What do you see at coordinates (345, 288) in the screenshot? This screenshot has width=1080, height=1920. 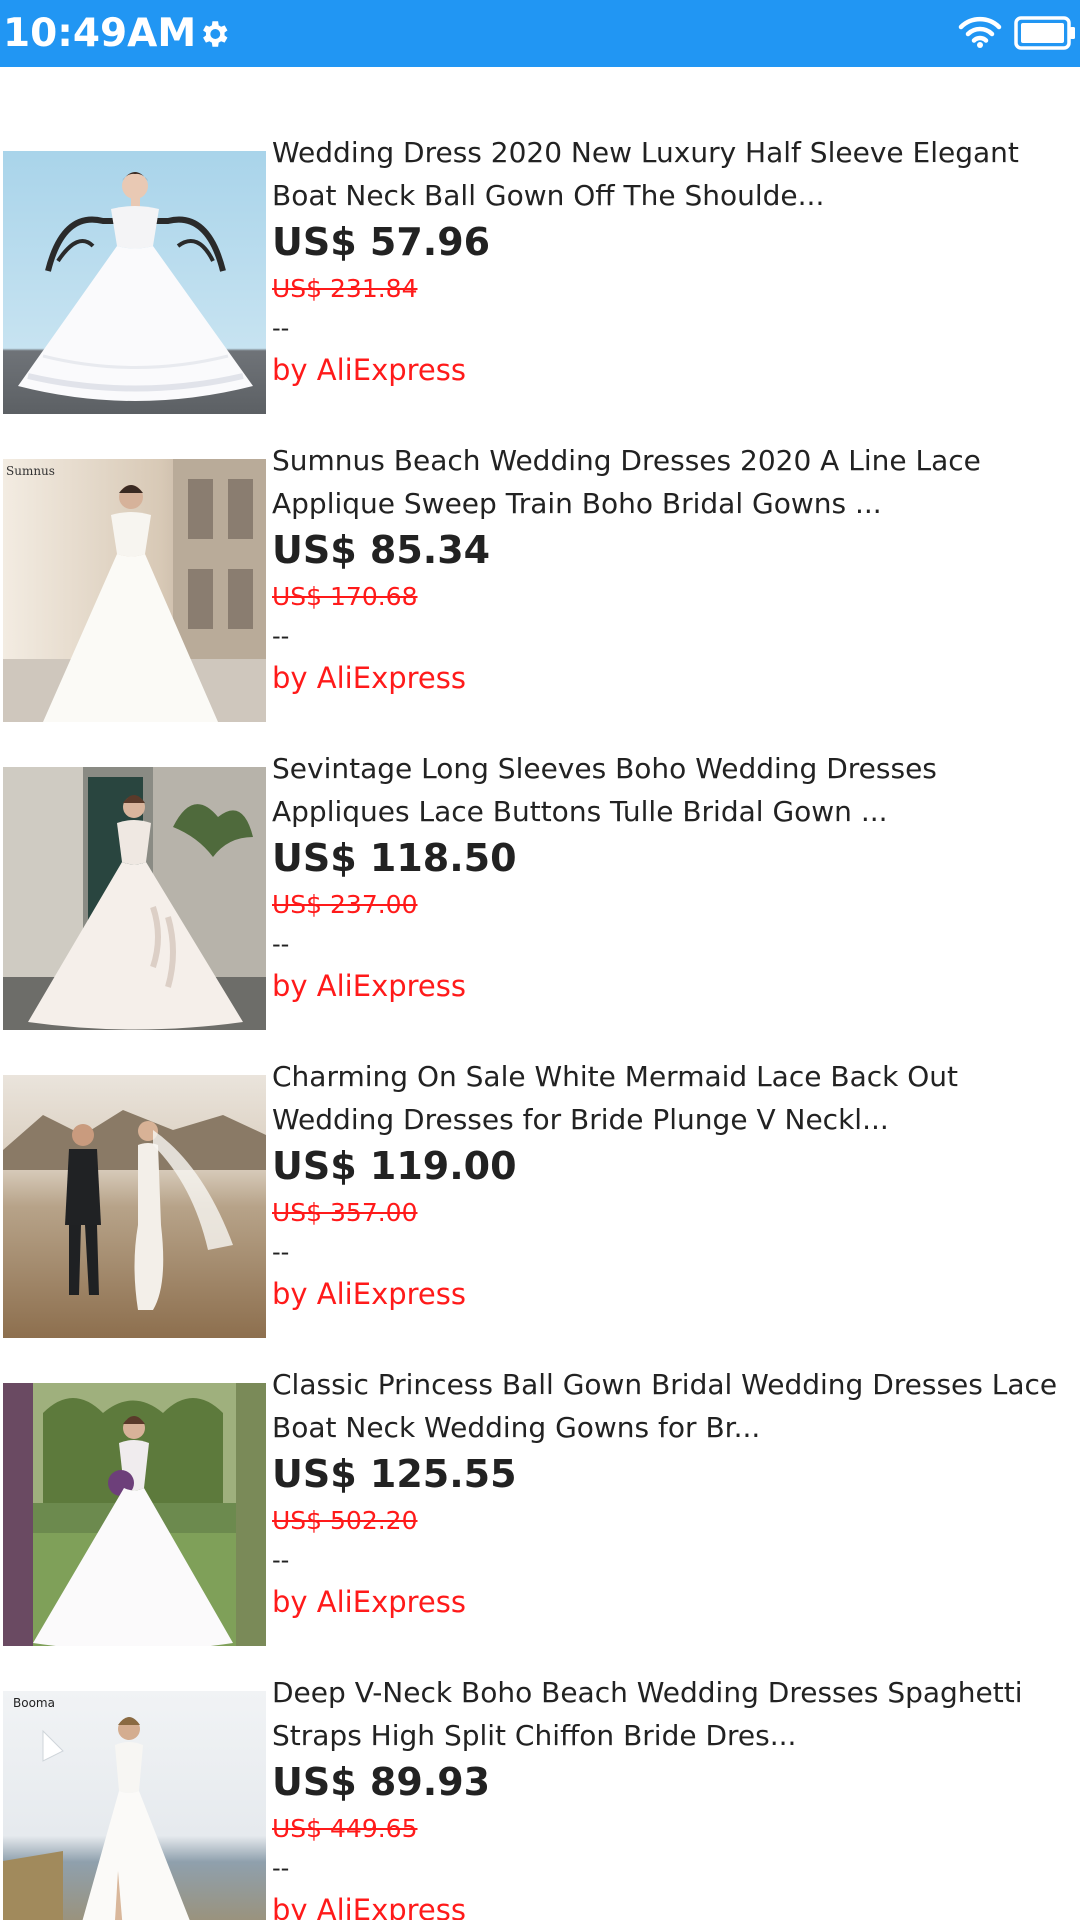 I see `product-original-price: US$ 231.84` at bounding box center [345, 288].